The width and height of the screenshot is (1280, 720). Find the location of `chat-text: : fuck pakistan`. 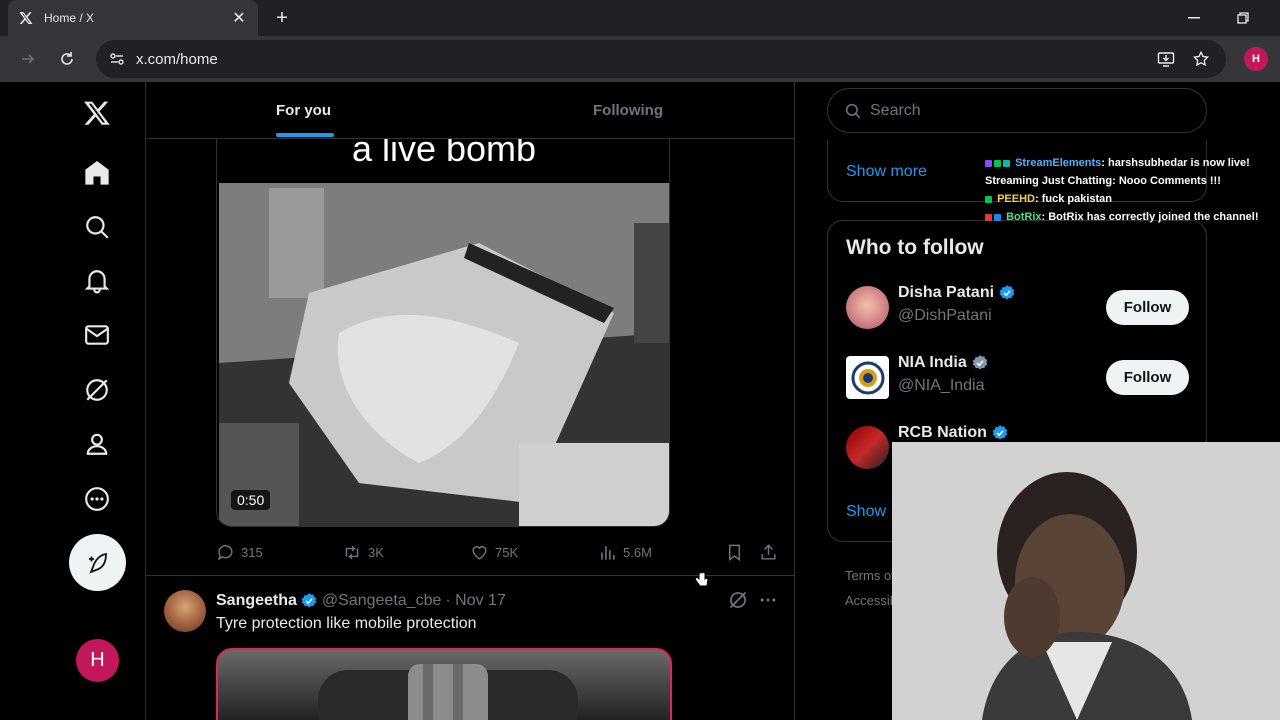

chat-text: : fuck pakistan is located at coordinates (1073, 199).